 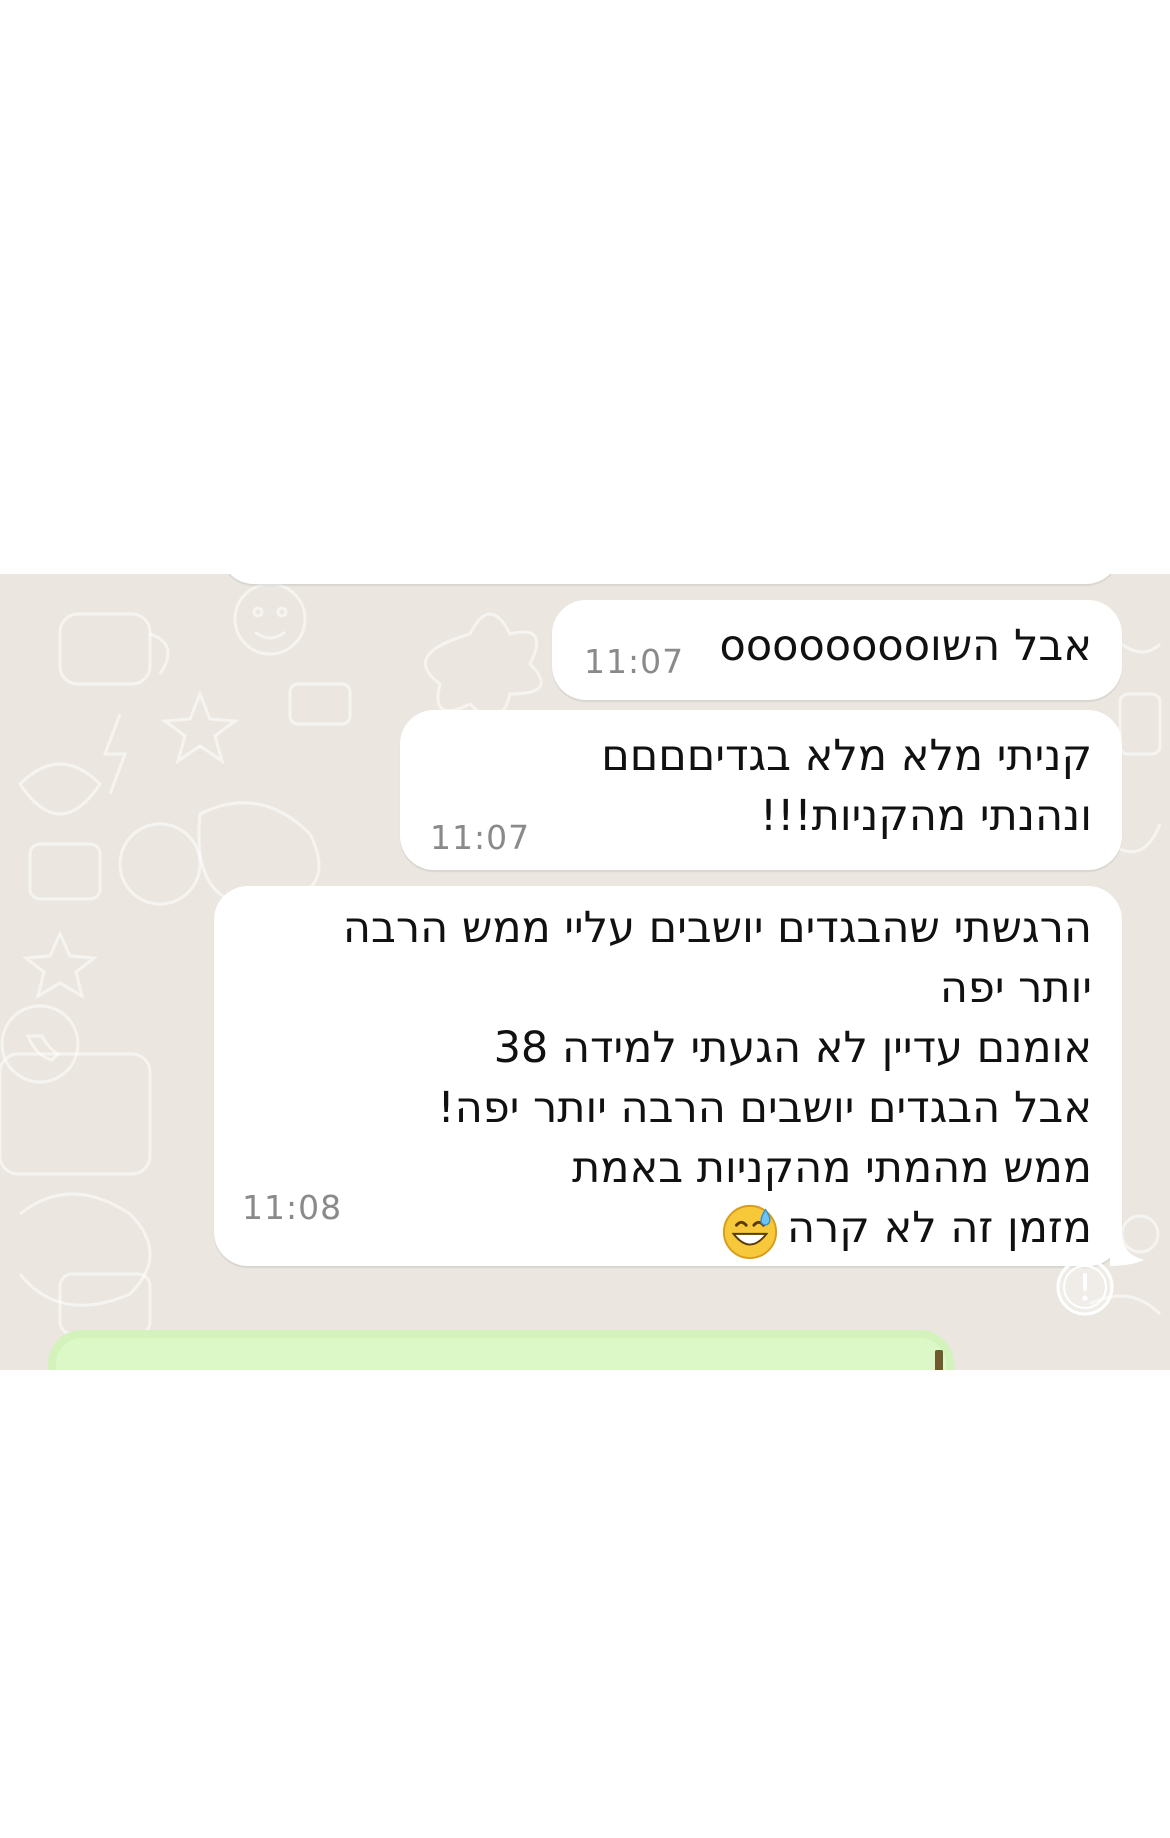 I want to click on message-bubble: אבל השוoooooooo 11:07, so click(x=837, y=650).